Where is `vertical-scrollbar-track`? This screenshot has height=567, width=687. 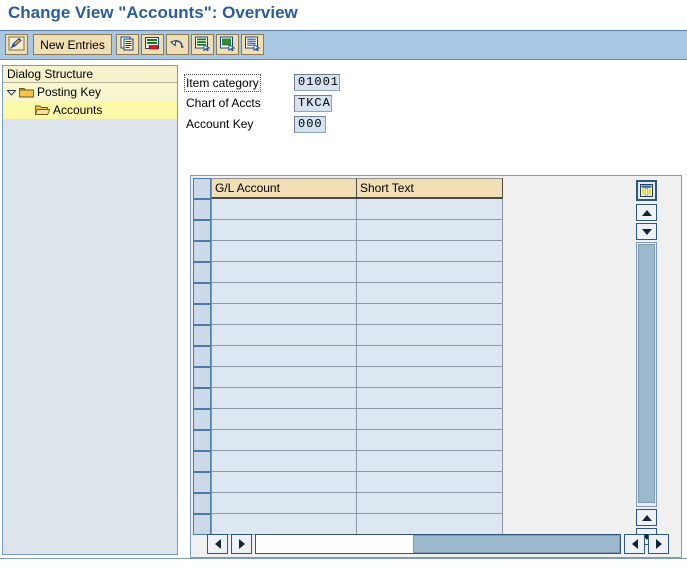
vertical-scrollbar-track is located at coordinates (646, 374).